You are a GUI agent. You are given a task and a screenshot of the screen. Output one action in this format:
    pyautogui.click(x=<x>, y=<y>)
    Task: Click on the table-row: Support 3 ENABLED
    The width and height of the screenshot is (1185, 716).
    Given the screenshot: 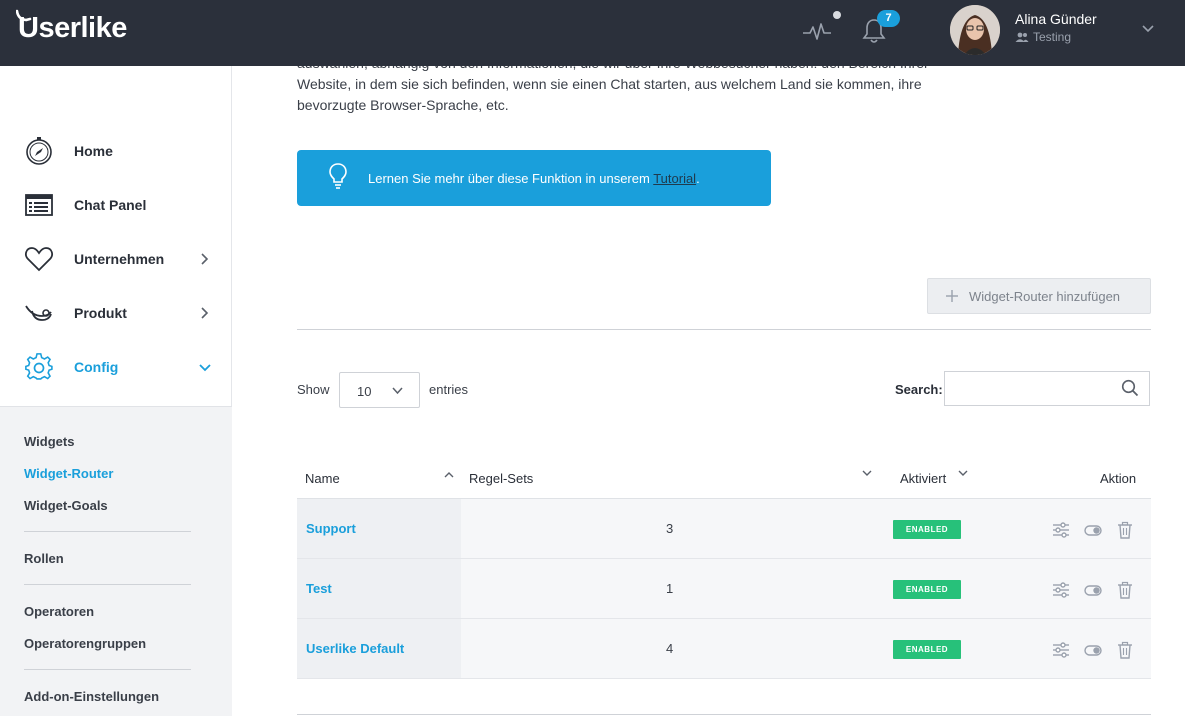 What is the action you would take?
    pyautogui.click(x=724, y=529)
    